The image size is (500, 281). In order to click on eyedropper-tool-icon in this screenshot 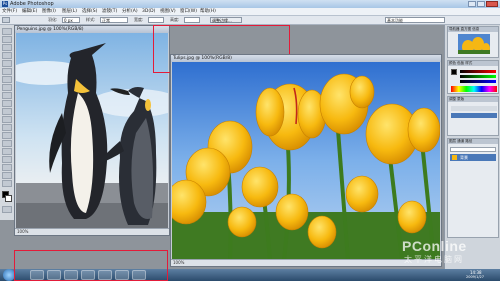, I will do `click(7, 71)`.